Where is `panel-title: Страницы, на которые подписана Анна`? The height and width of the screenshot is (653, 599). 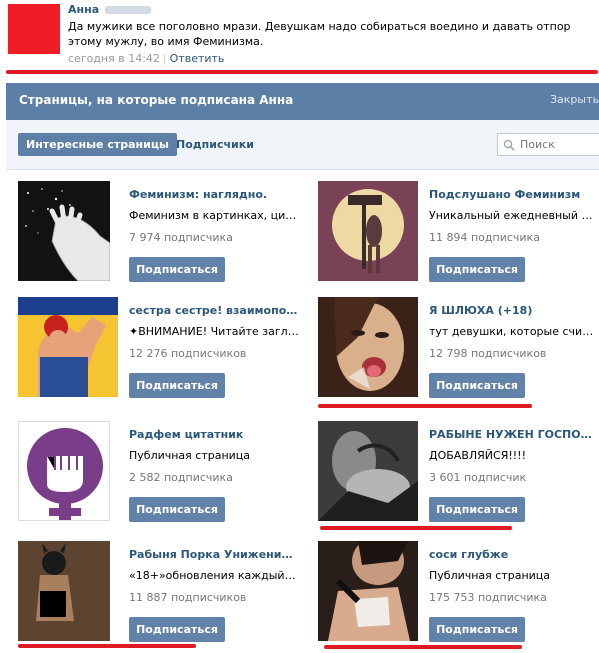
panel-title: Страницы, на которые подписана Анна is located at coordinates (156, 100).